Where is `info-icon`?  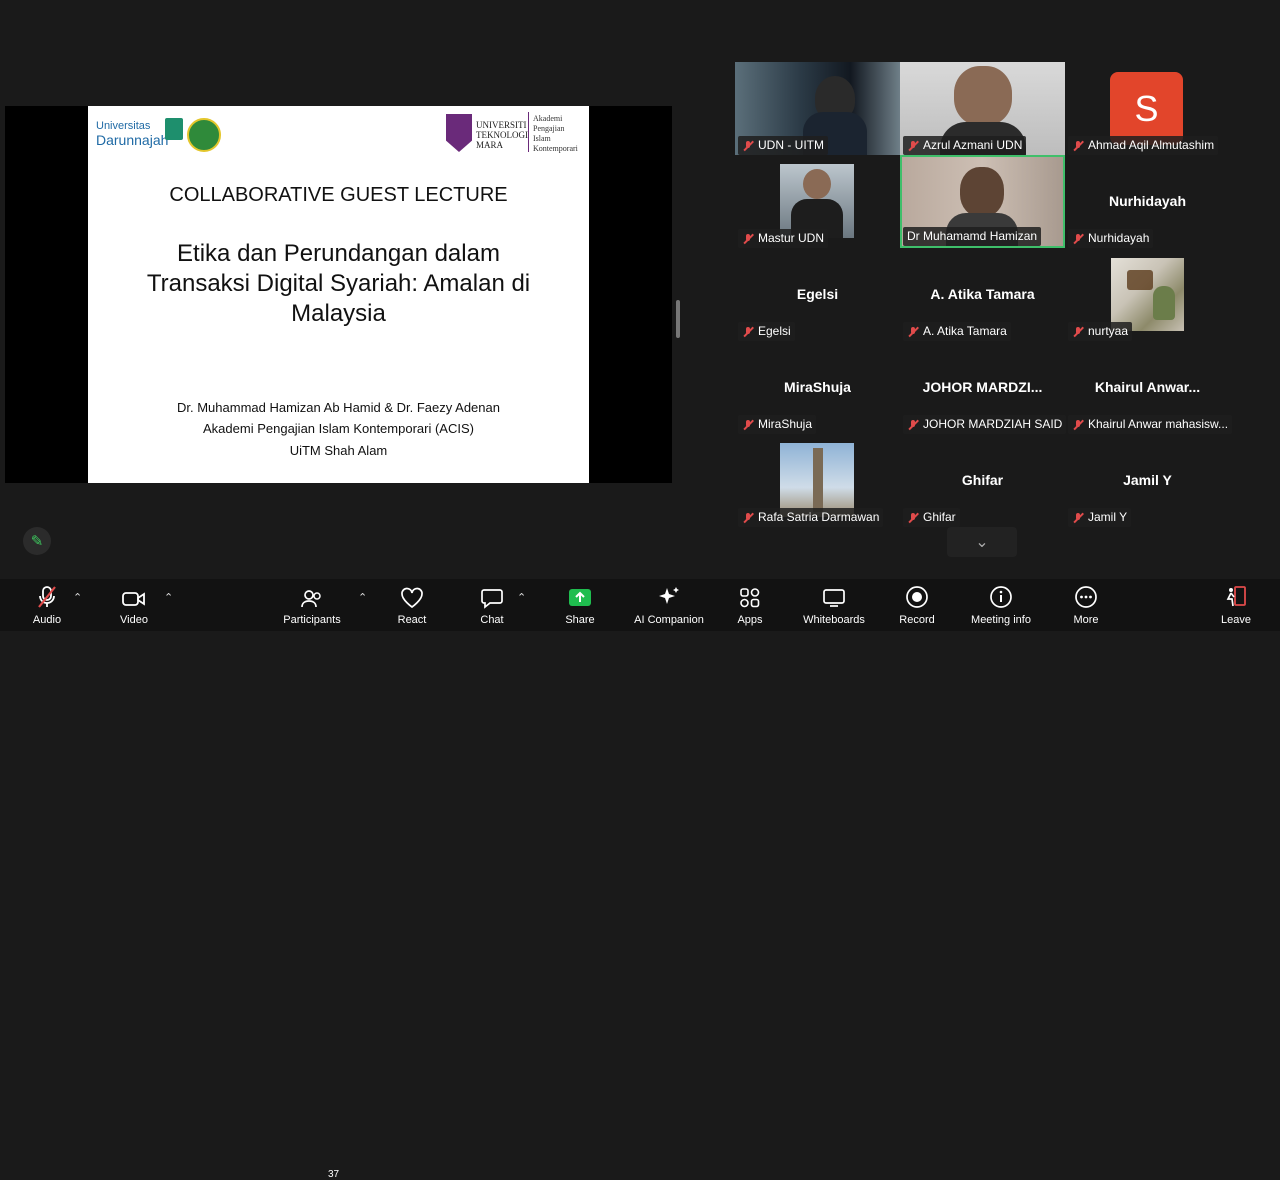 info-icon is located at coordinates (1001, 594).